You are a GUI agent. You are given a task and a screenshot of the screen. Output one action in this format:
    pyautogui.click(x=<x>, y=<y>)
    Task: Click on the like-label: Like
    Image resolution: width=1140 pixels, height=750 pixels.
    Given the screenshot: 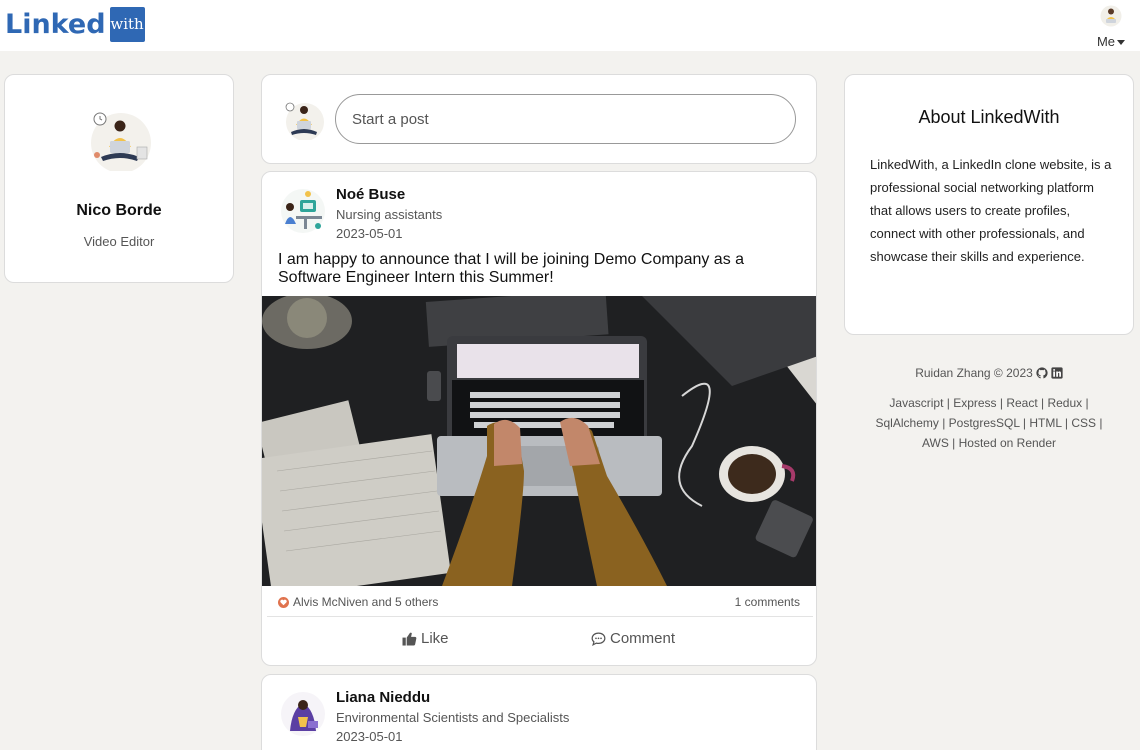 What is the action you would take?
    pyautogui.click(x=435, y=638)
    